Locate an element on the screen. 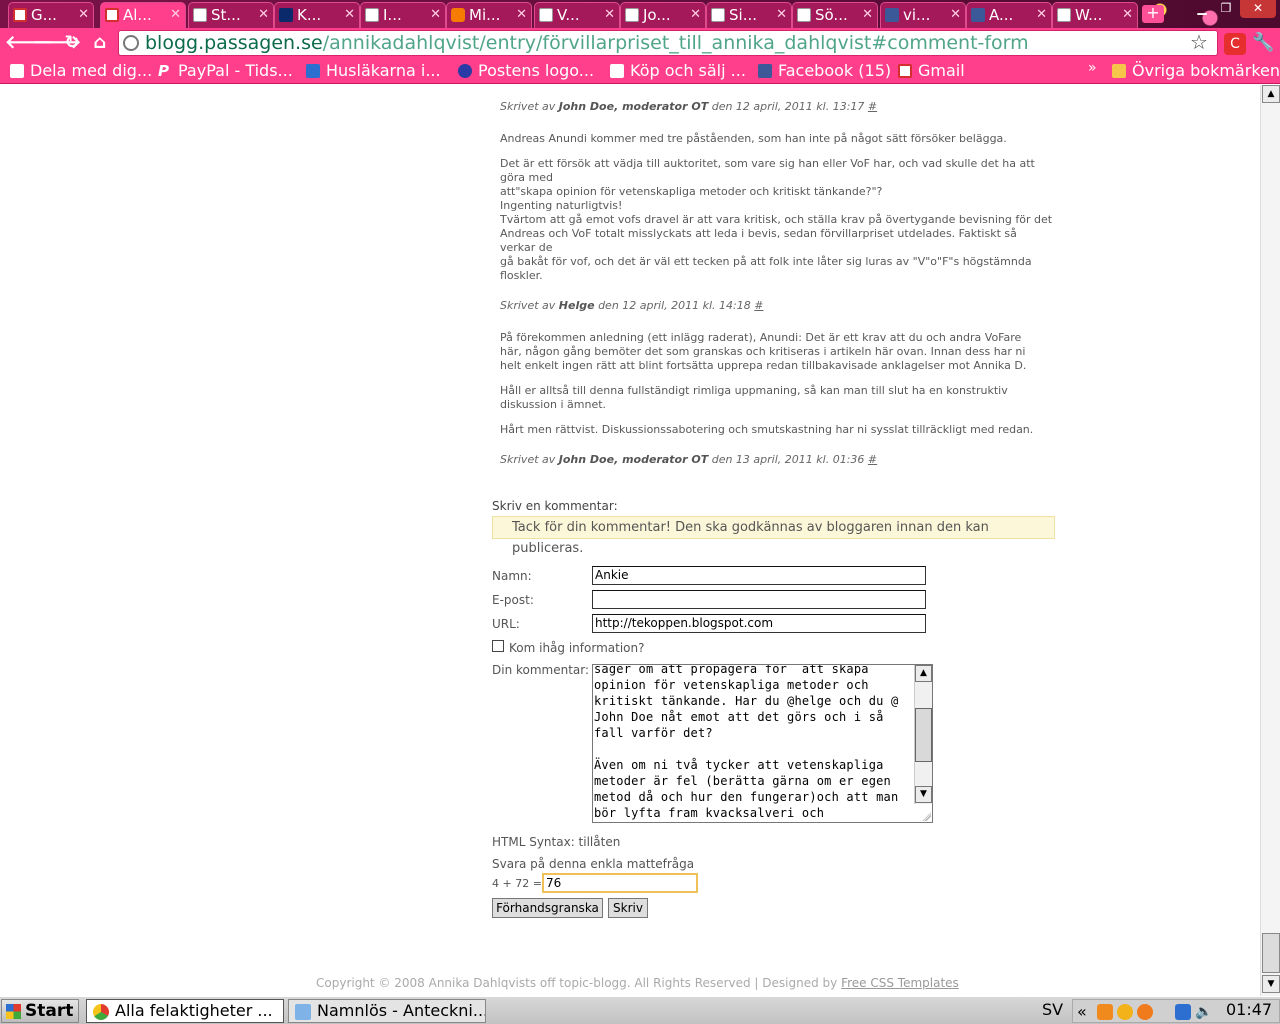 Image resolution: width=1280 pixels, height=1024 pixels. reload-icon: ↻ is located at coordinates (72, 42).